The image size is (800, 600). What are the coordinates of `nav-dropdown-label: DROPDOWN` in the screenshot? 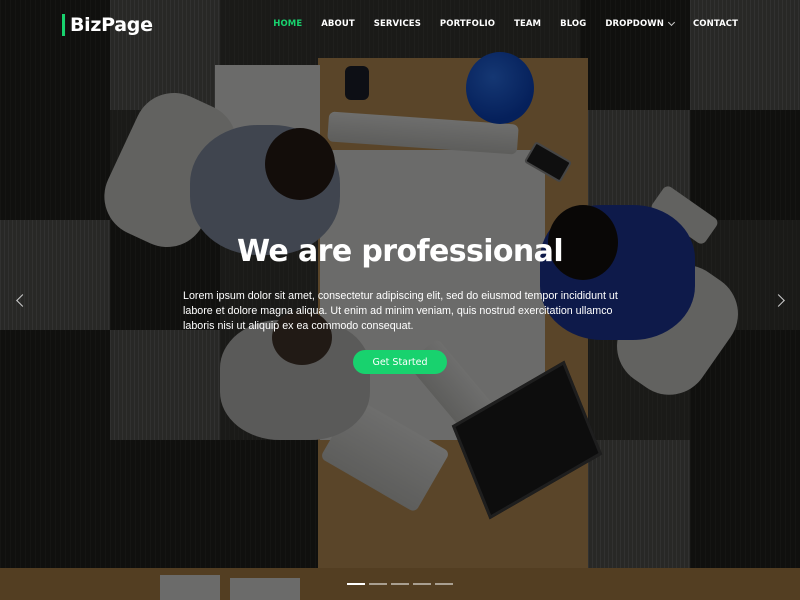 It's located at (634, 24).